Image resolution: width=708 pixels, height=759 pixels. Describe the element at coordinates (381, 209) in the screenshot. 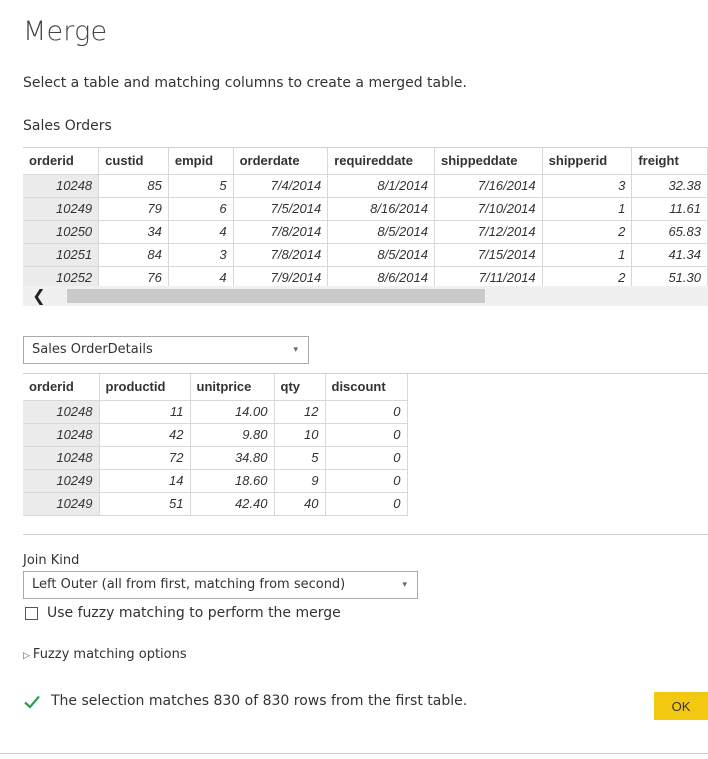

I see `table-cell-requireddate: 8/16/2014` at that location.